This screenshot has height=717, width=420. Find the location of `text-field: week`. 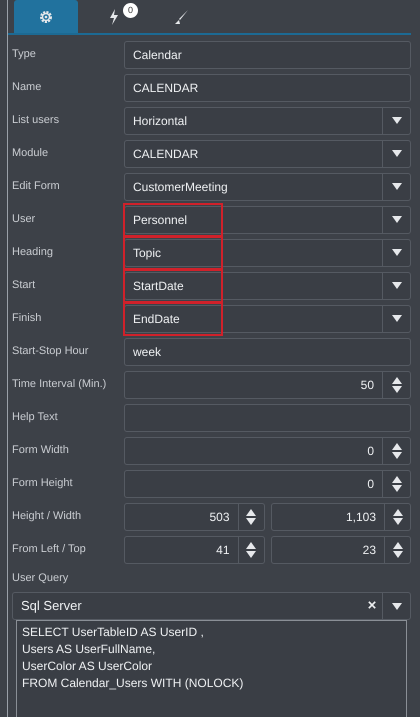

text-field: week is located at coordinates (267, 352).